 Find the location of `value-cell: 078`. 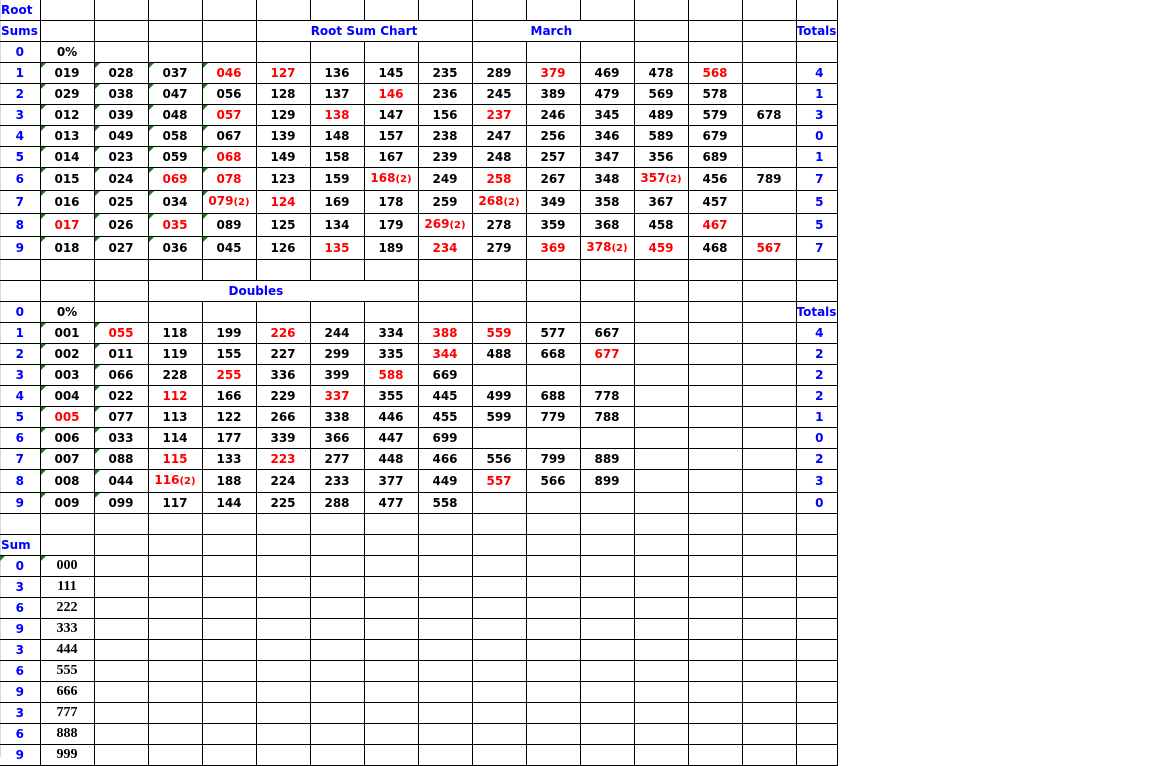

value-cell: 078 is located at coordinates (229, 179).